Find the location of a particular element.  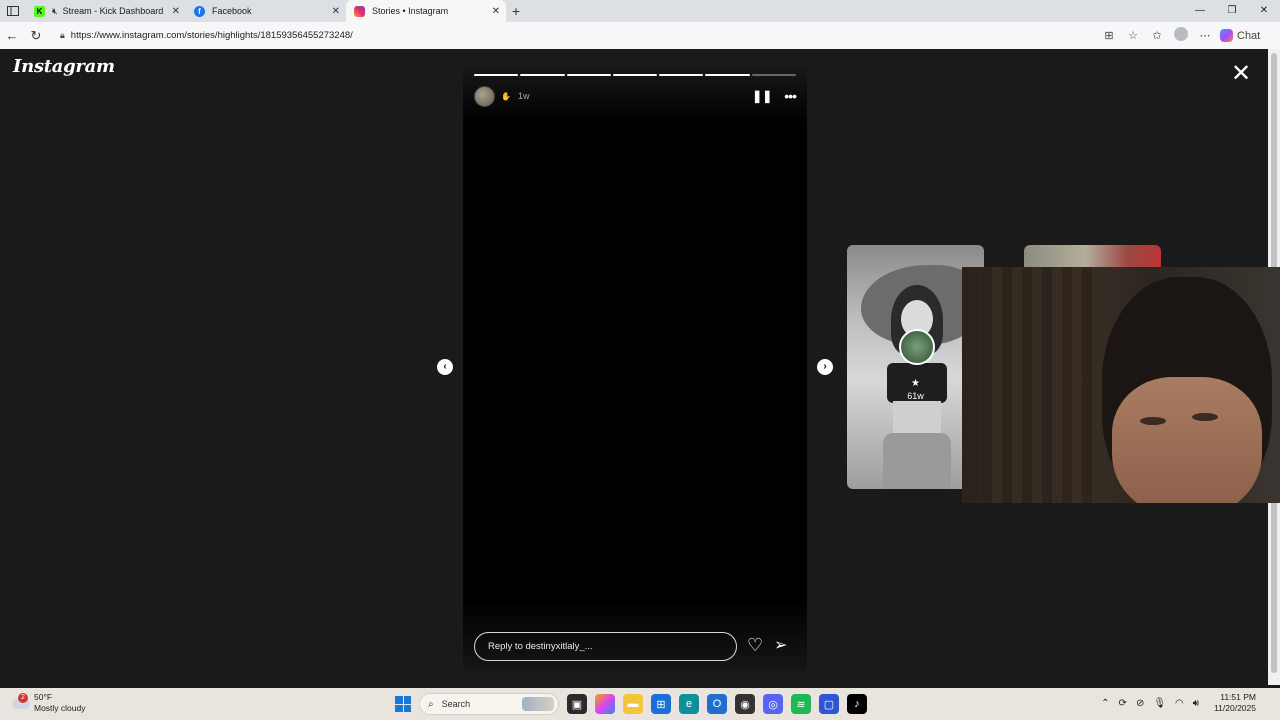

tab-label: Stories • Instagram is located at coordinates (410, 11).